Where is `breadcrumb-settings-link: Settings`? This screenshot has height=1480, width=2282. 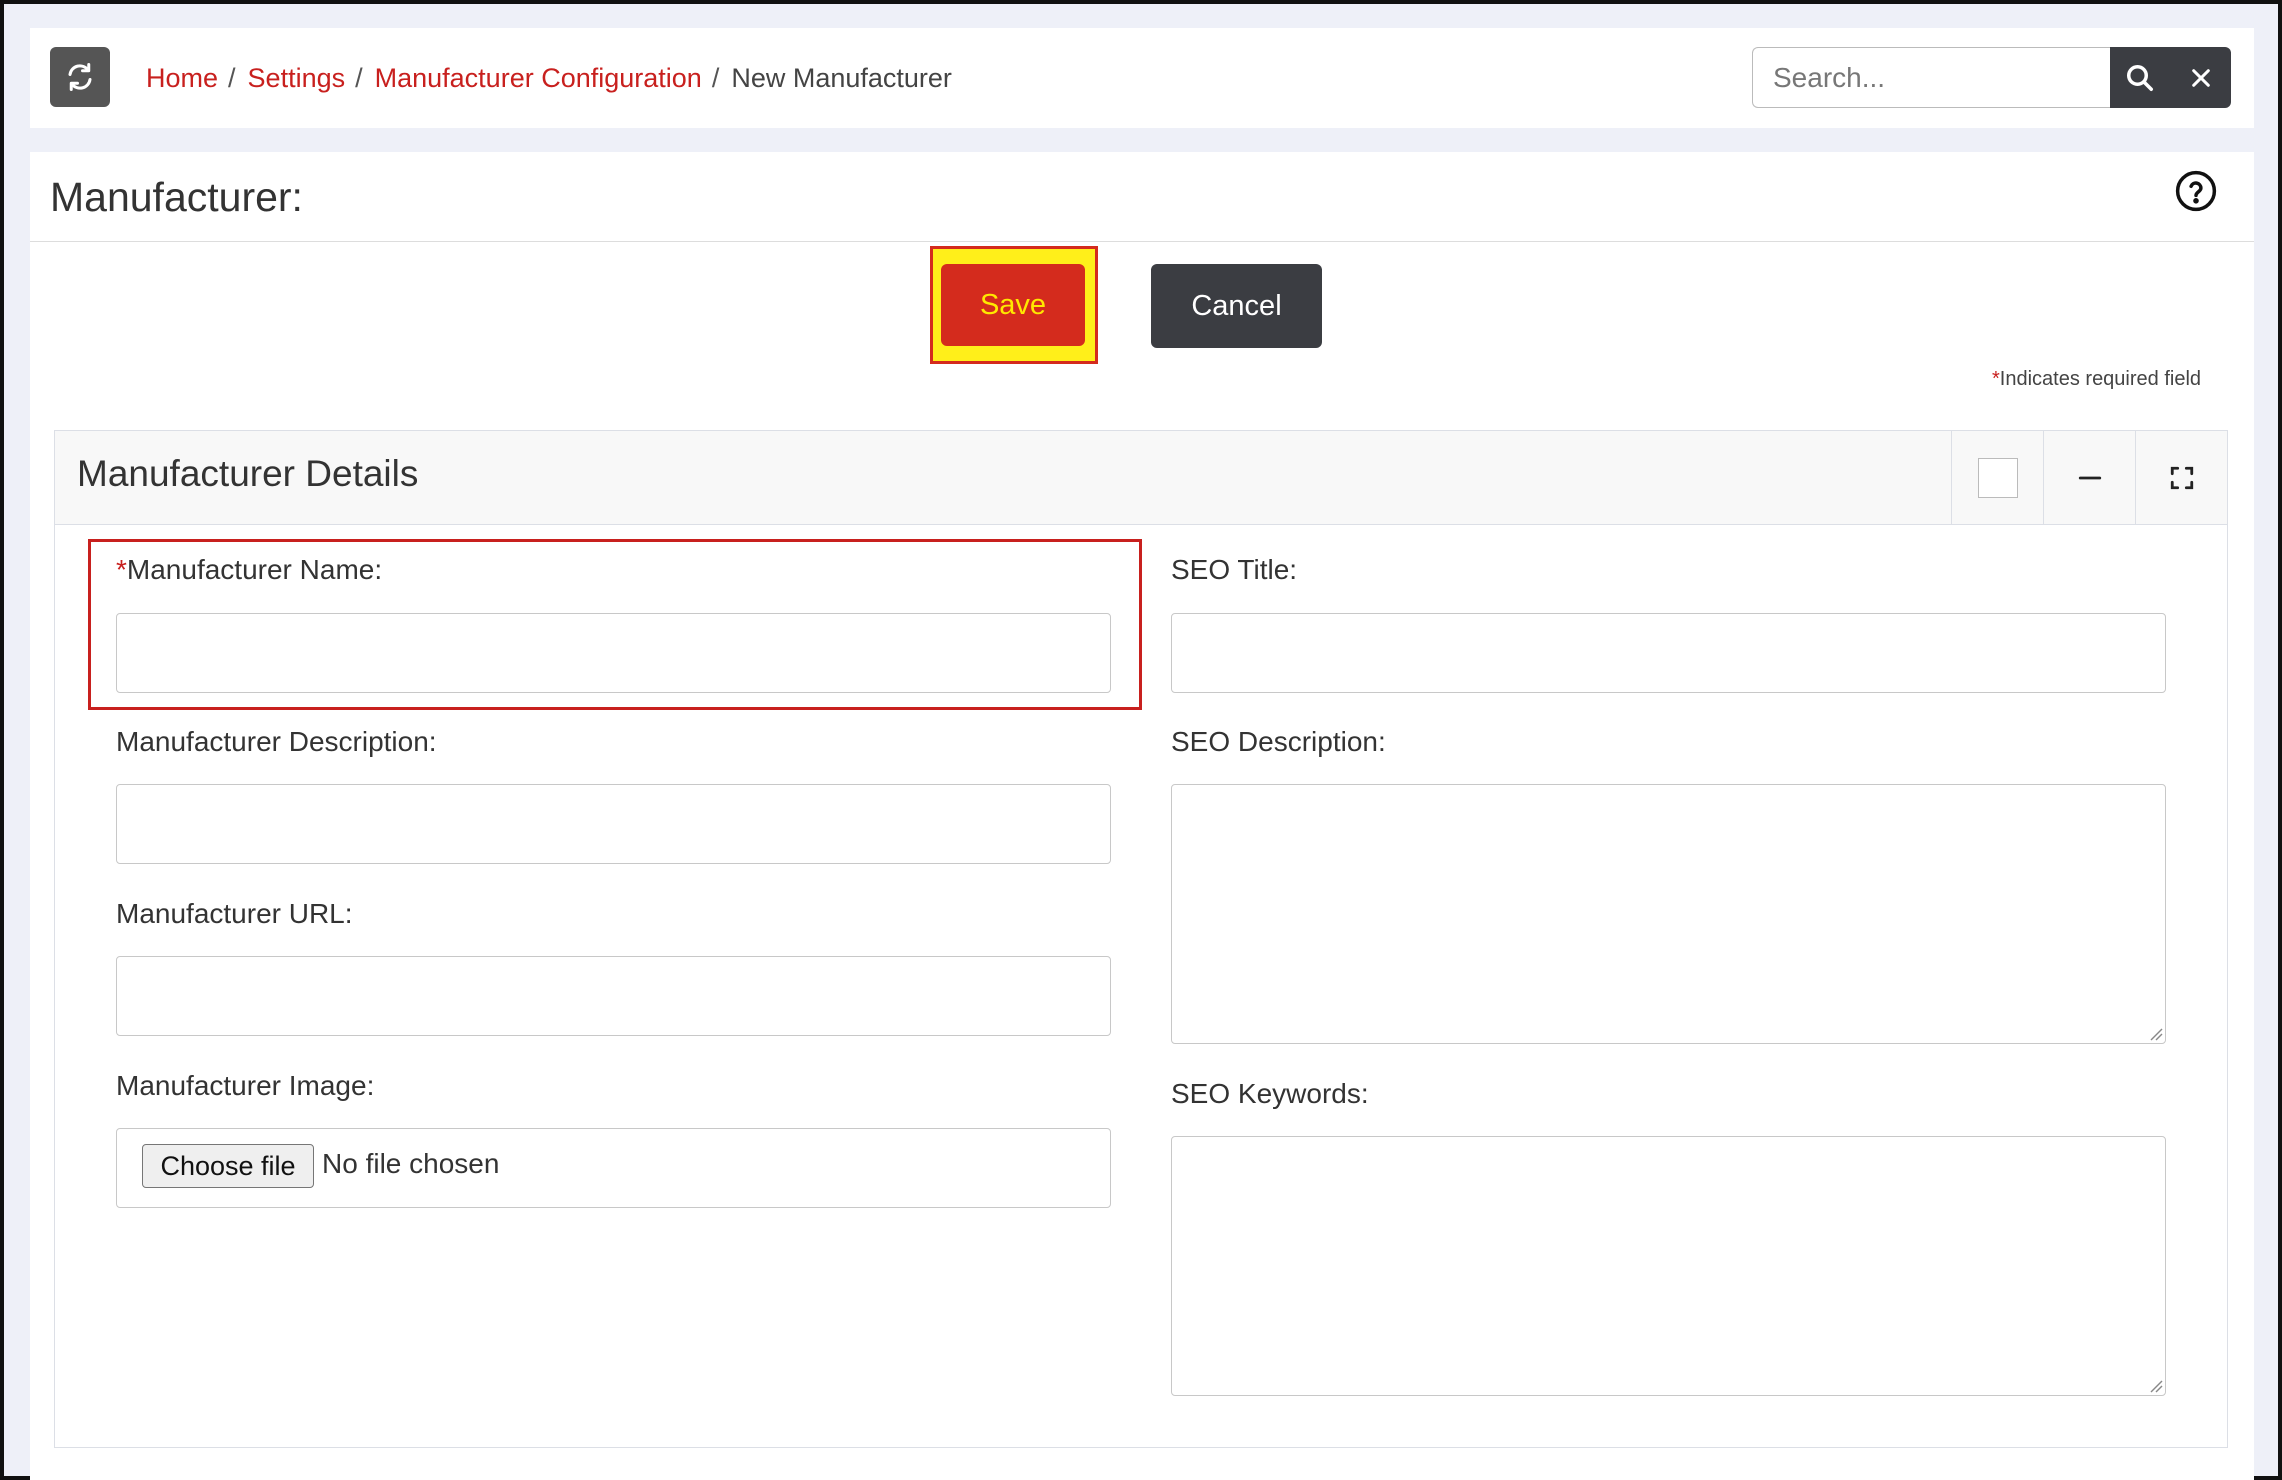 breadcrumb-settings-link: Settings is located at coordinates (297, 78).